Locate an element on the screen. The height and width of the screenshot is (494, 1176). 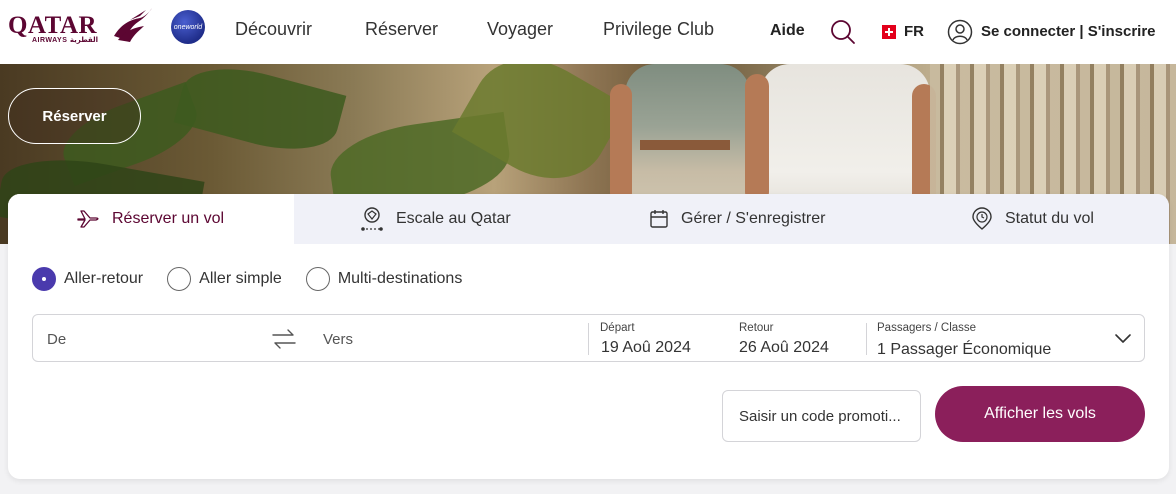
passengers-label: Passagers / Classe is located at coordinates (927, 328).